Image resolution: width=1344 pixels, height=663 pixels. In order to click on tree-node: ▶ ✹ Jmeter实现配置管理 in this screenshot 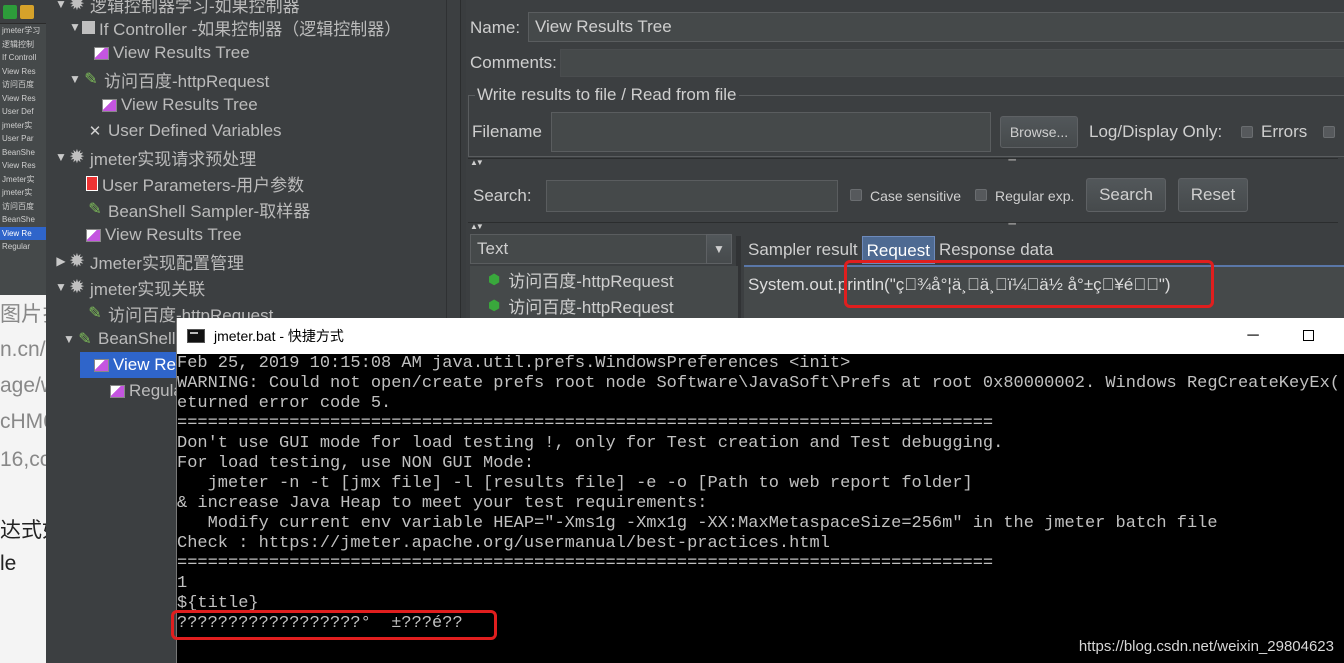, I will do `click(149, 261)`.